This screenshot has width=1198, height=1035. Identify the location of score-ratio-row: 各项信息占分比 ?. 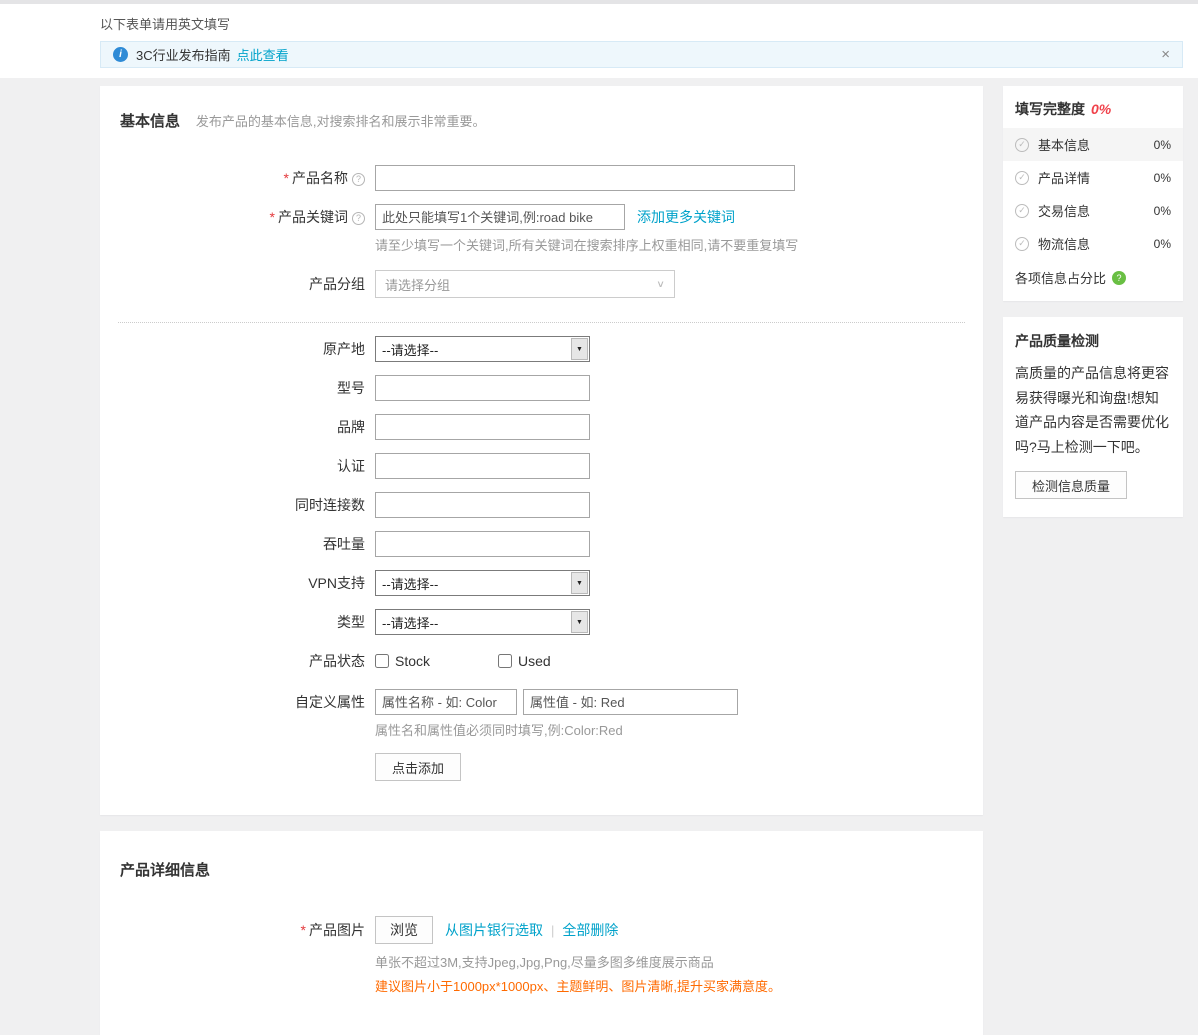
(1093, 273).